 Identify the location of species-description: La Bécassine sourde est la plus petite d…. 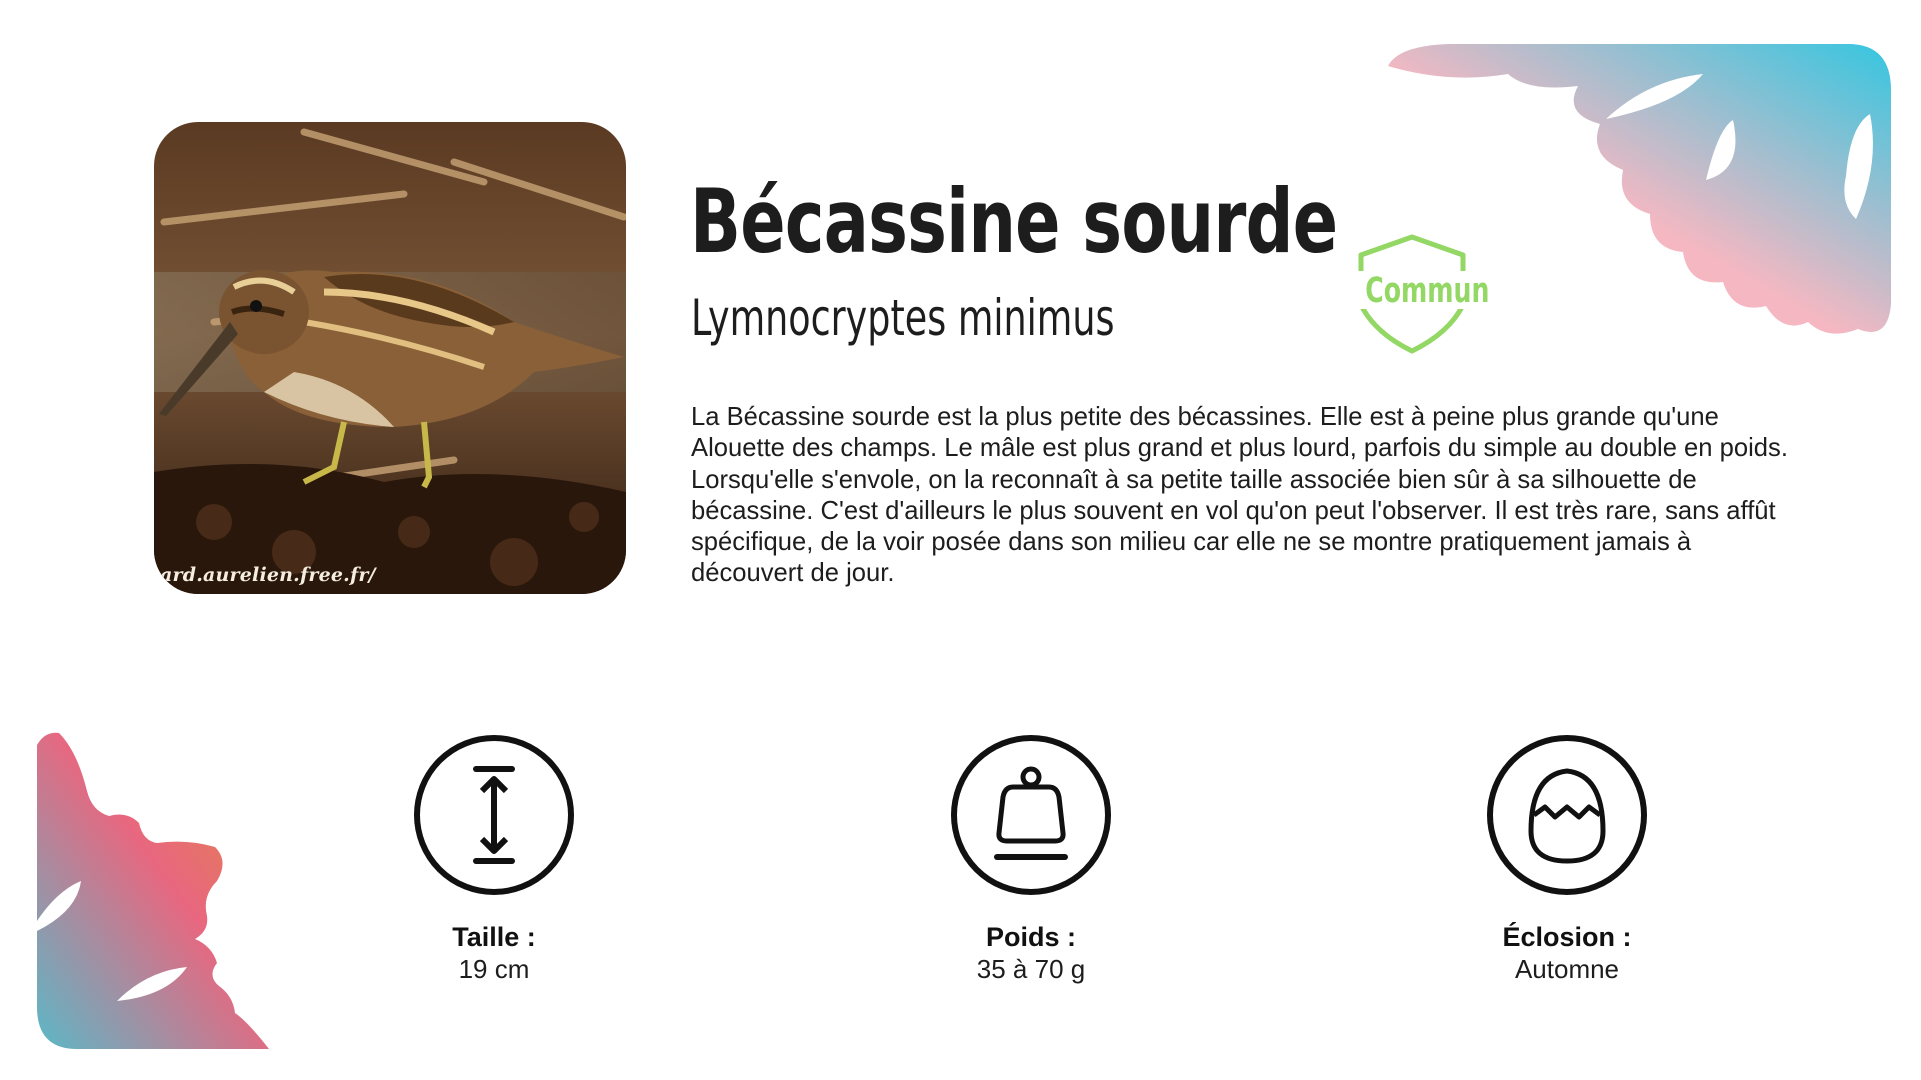
(1239, 495).